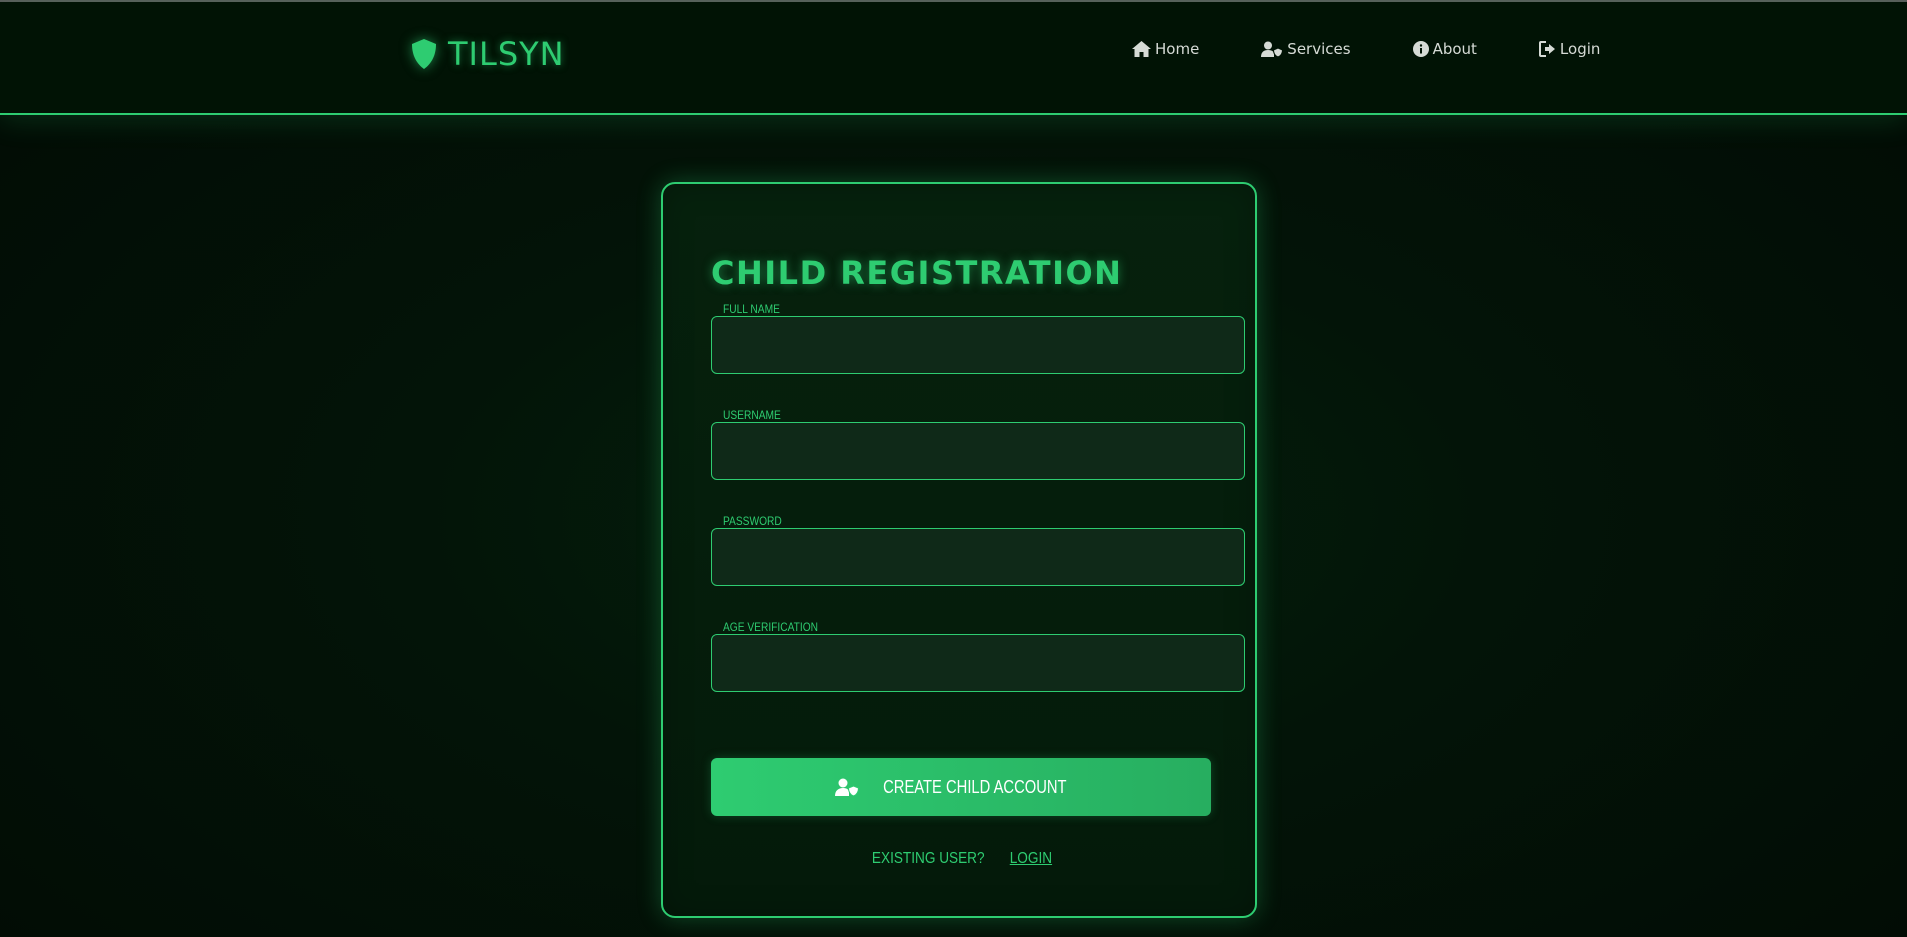 The height and width of the screenshot is (937, 1907). What do you see at coordinates (978, 451) in the screenshot?
I see `username-input` at bounding box center [978, 451].